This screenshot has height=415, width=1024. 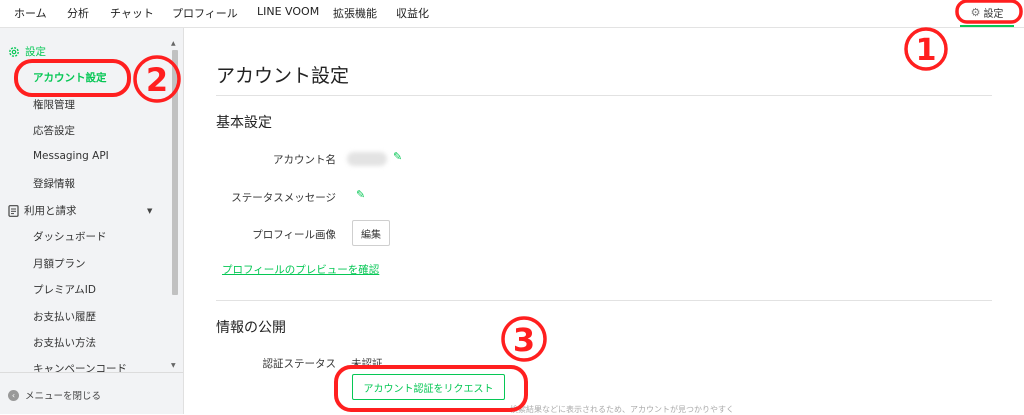 What do you see at coordinates (13, 210) in the screenshot?
I see `document-icon` at bounding box center [13, 210].